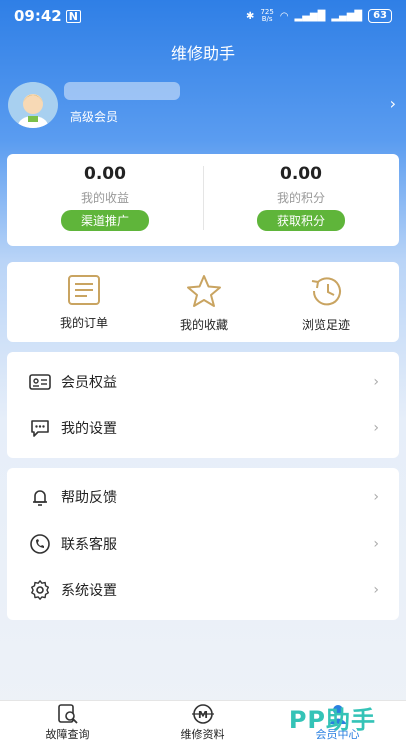 The image size is (406, 743). I want to click on menu-item-help-feedback: 帮助反馈 ›, so click(203, 497).